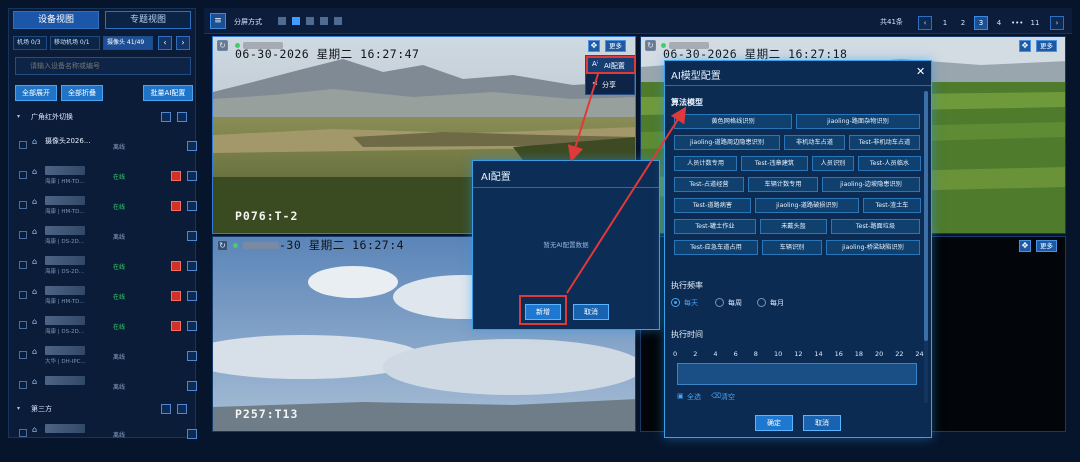 This screenshot has width=1080, height=462. What do you see at coordinates (716, 396) in the screenshot?
I see `clear-icon: ⌫` at bounding box center [716, 396].